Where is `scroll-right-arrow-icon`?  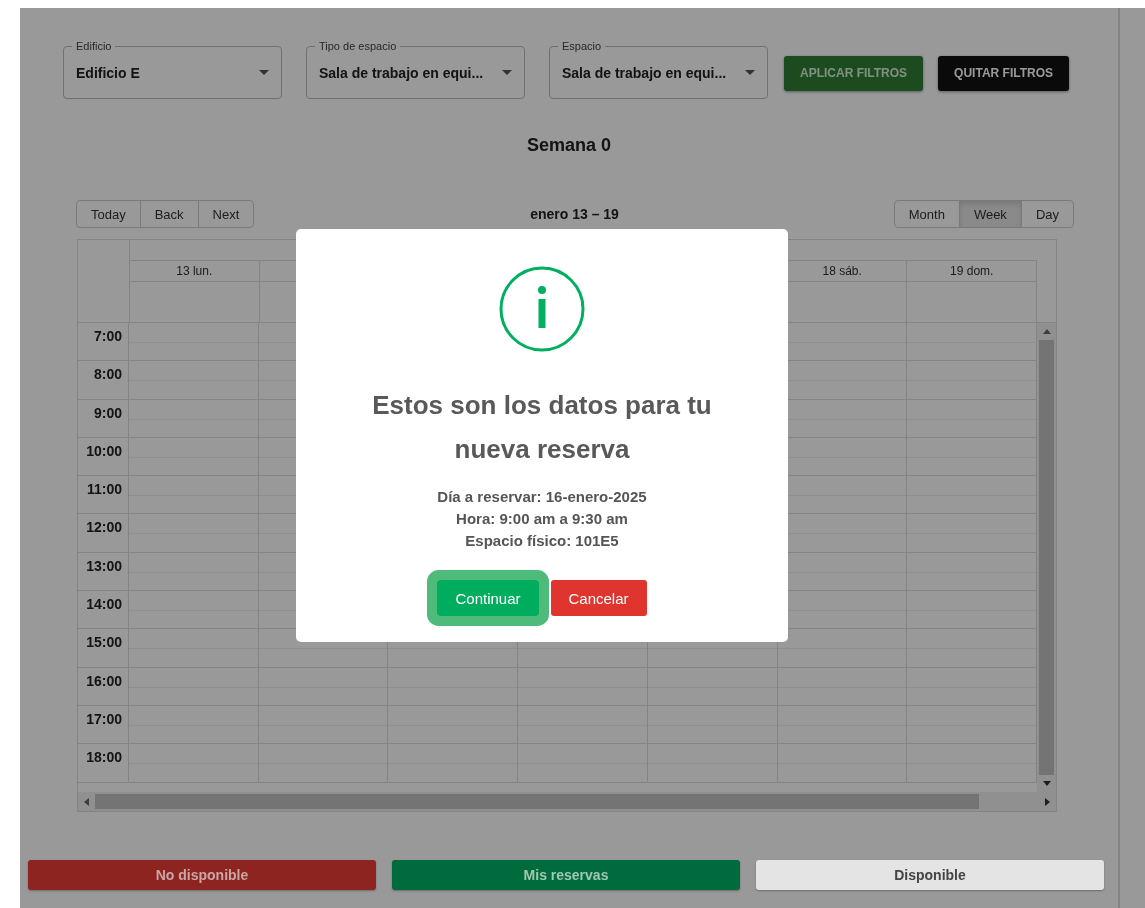 scroll-right-arrow-icon is located at coordinates (1047, 801).